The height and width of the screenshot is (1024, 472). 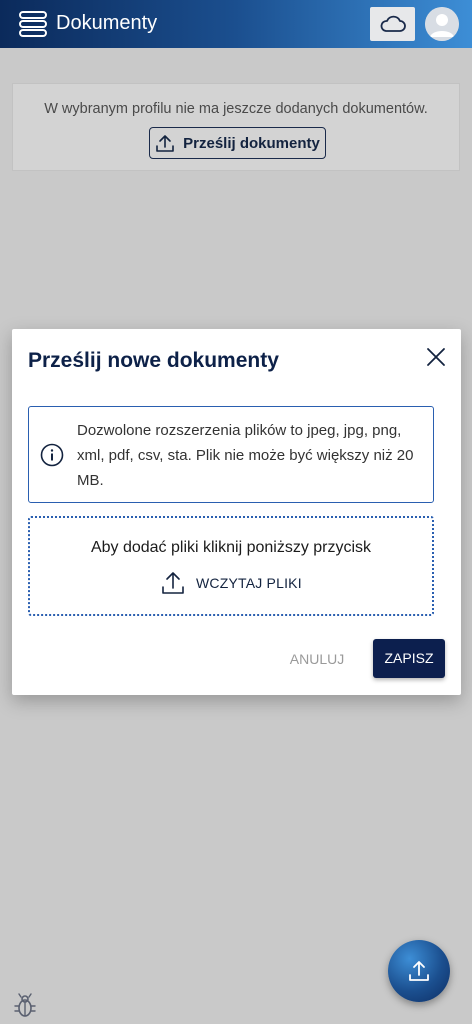 I want to click on modal-title: Prześlij nowe dokumenty, so click(x=153, y=360).